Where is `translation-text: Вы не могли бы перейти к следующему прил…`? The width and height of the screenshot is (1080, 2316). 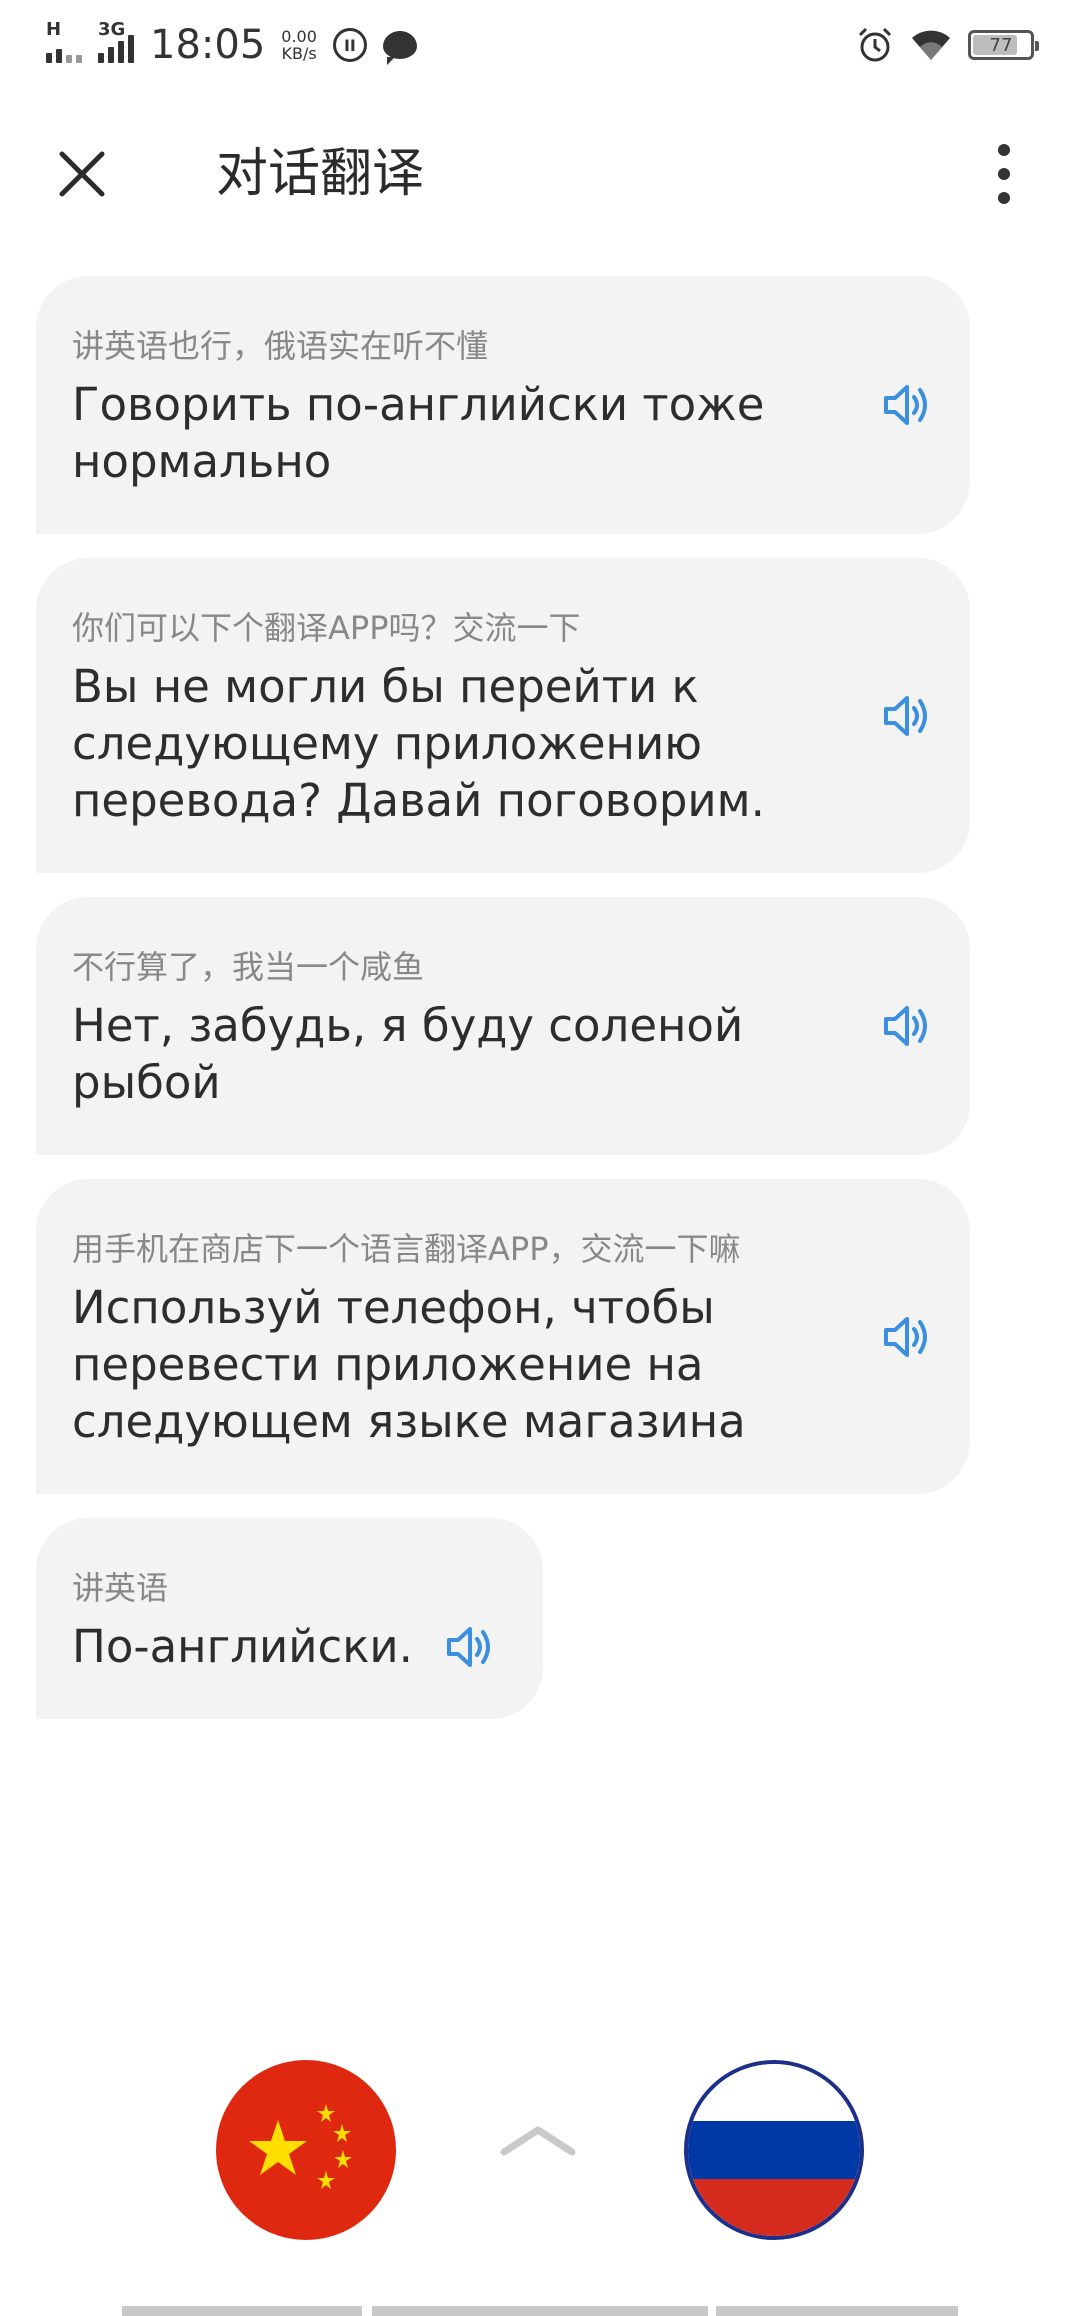 translation-text: Вы не могли бы перейти к следующему прил… is located at coordinates (418, 743).